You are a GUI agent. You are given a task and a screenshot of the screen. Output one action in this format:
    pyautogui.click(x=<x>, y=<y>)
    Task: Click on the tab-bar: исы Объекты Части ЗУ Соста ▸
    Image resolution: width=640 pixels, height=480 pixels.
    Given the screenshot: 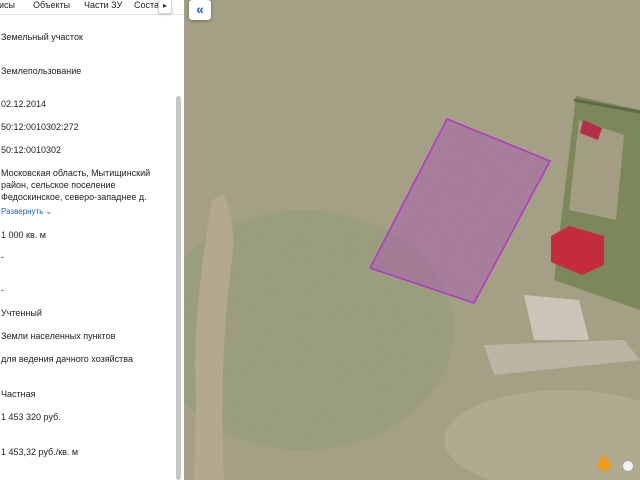 What is the action you would take?
    pyautogui.click(x=92, y=7)
    